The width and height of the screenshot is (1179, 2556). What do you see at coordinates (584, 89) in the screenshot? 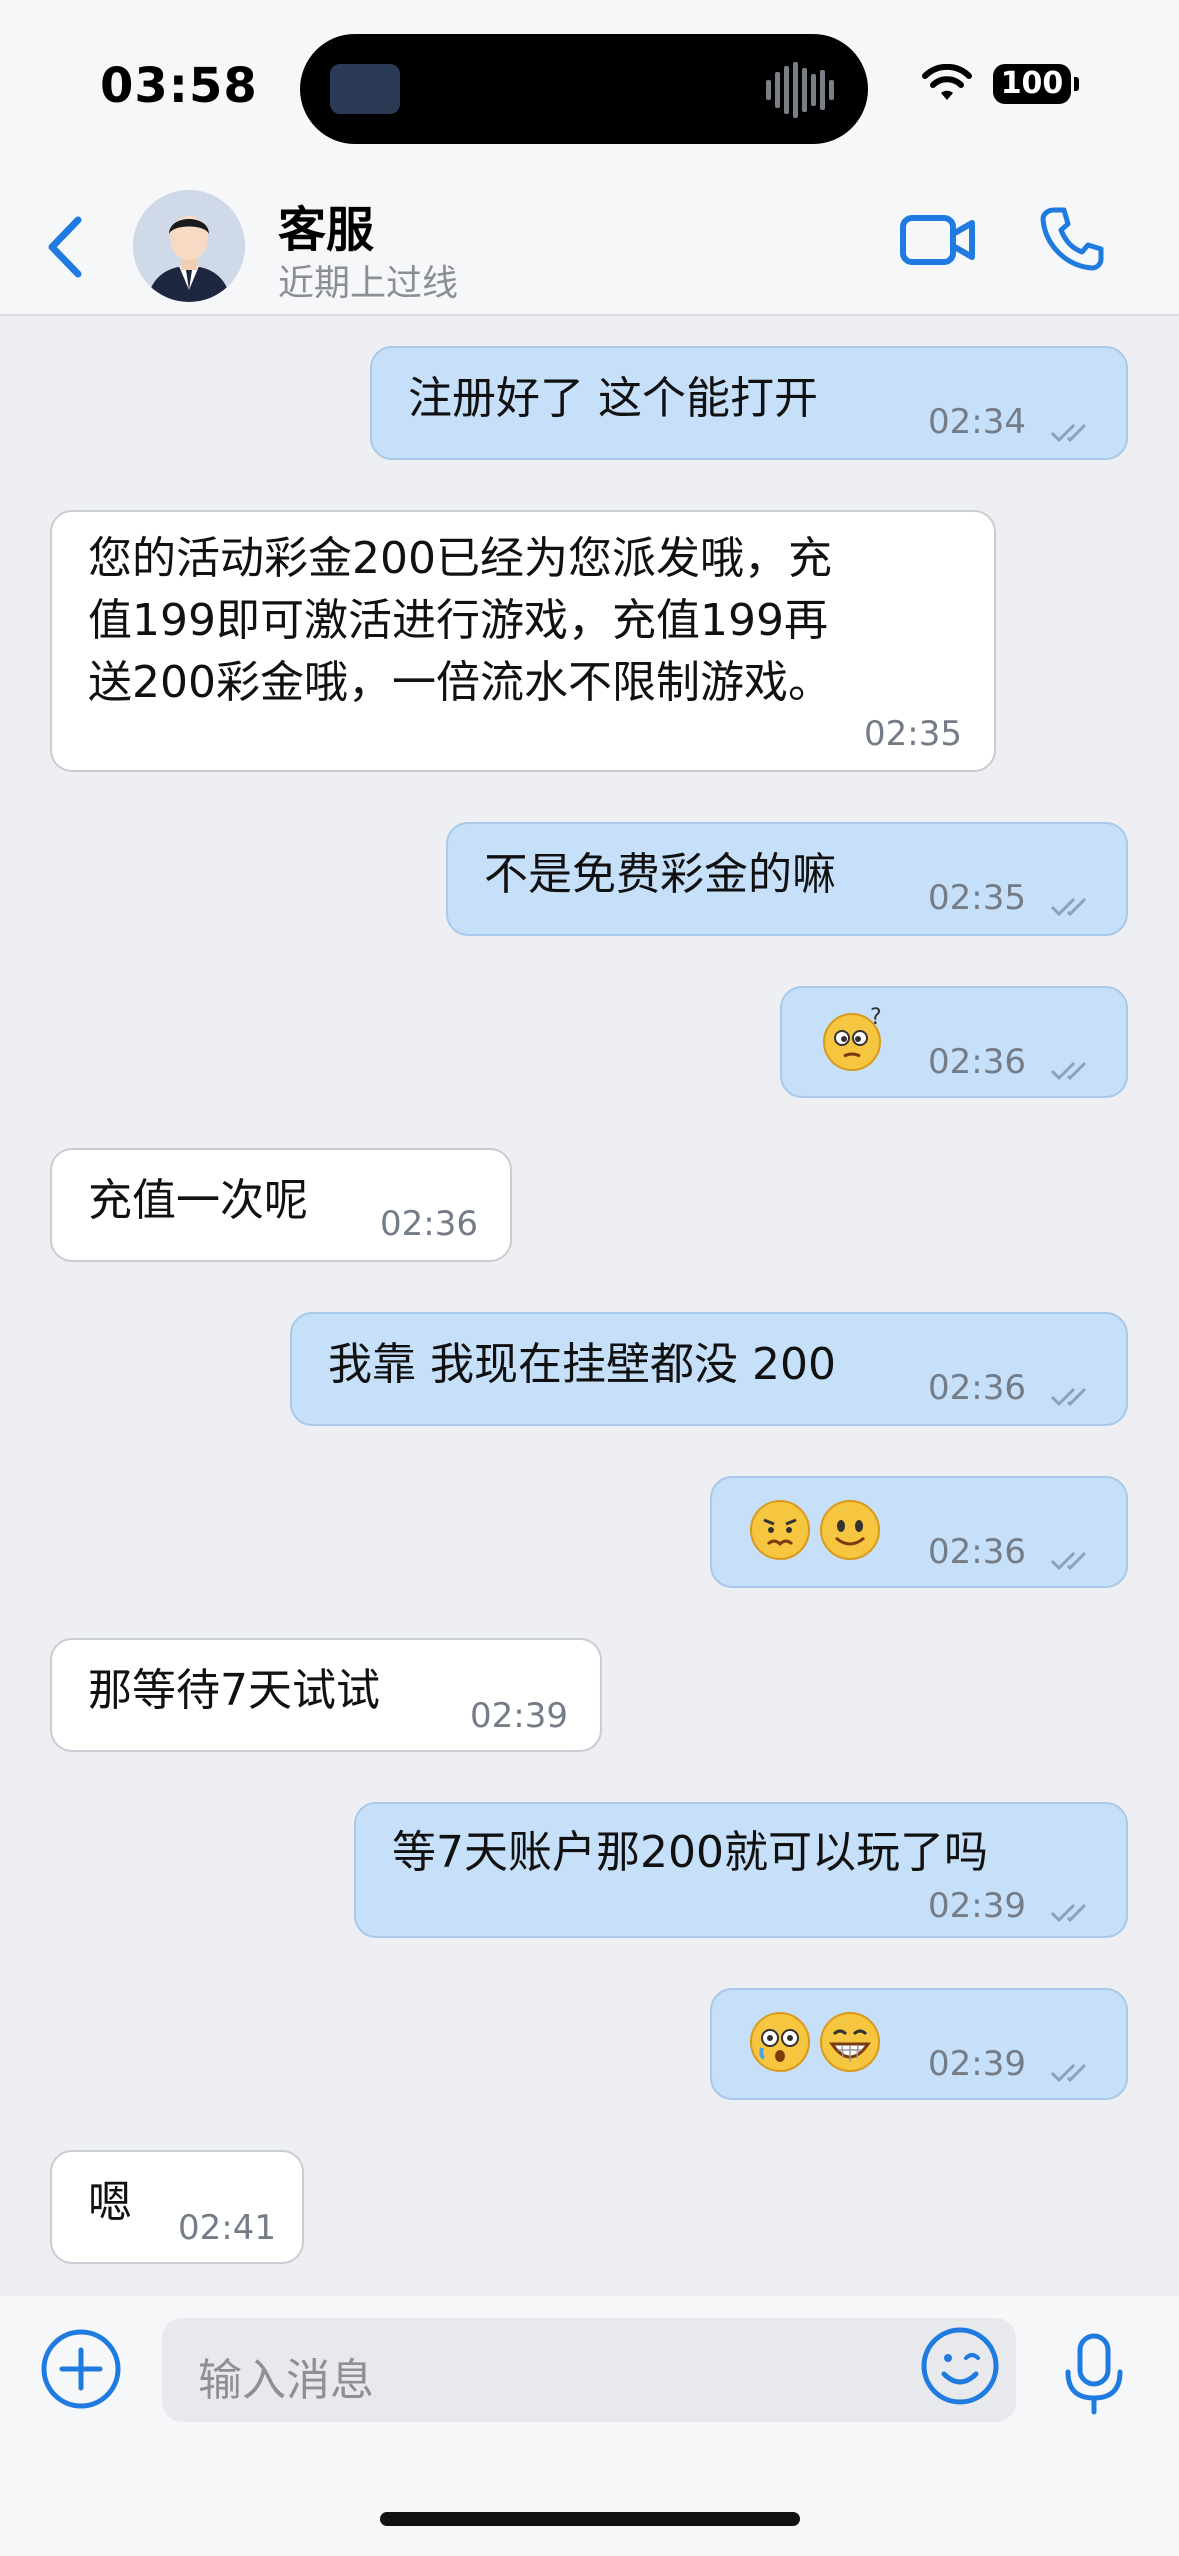
I see `dynamic-island` at bounding box center [584, 89].